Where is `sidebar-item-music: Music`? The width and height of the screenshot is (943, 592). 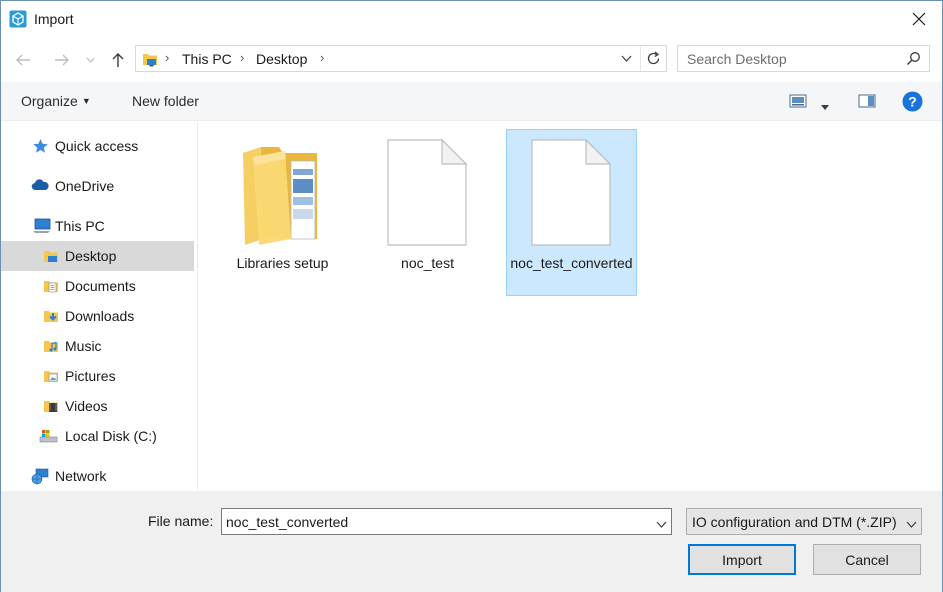 sidebar-item-music: Music is located at coordinates (97, 346).